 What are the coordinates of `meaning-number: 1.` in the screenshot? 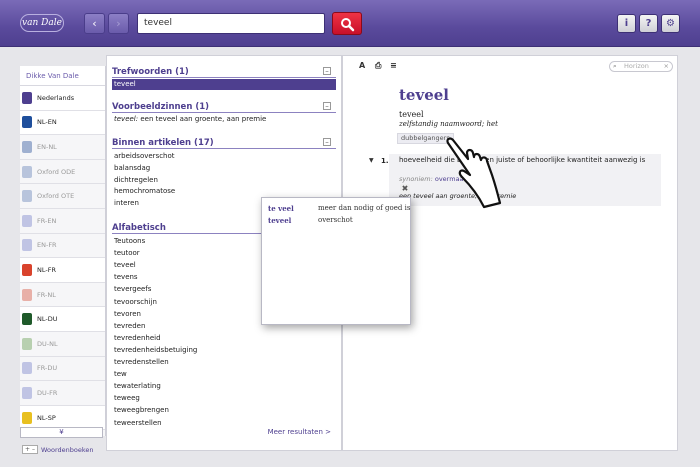 It's located at (385, 161).